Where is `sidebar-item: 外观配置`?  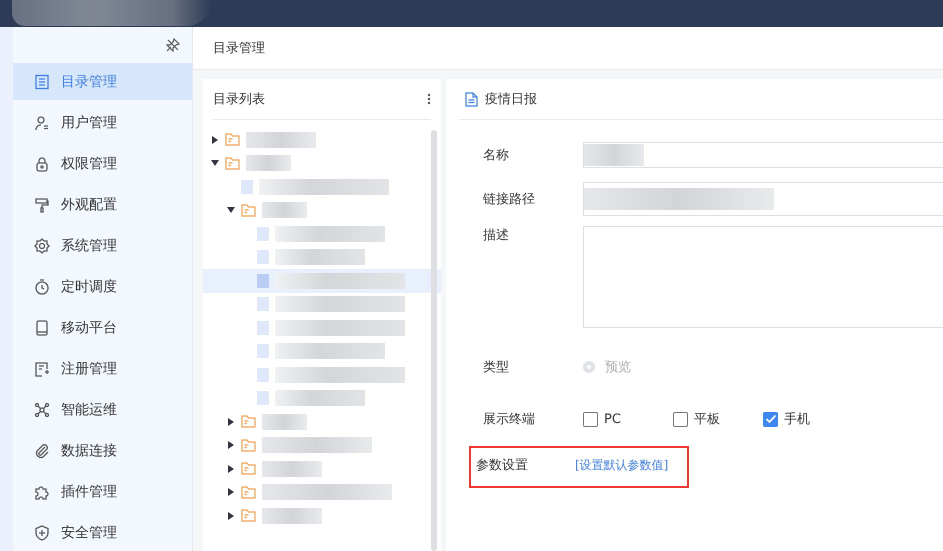 sidebar-item: 外观配置 is located at coordinates (102, 204).